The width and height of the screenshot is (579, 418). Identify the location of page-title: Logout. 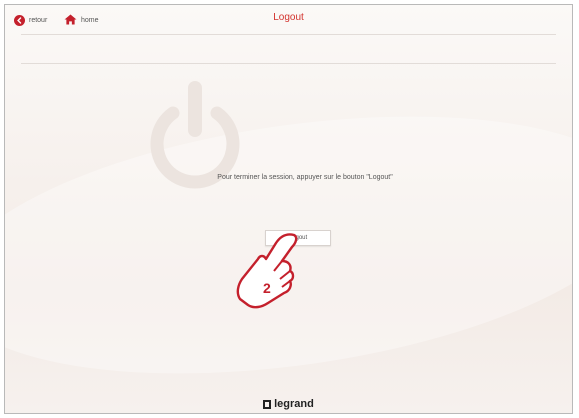
(288, 17).